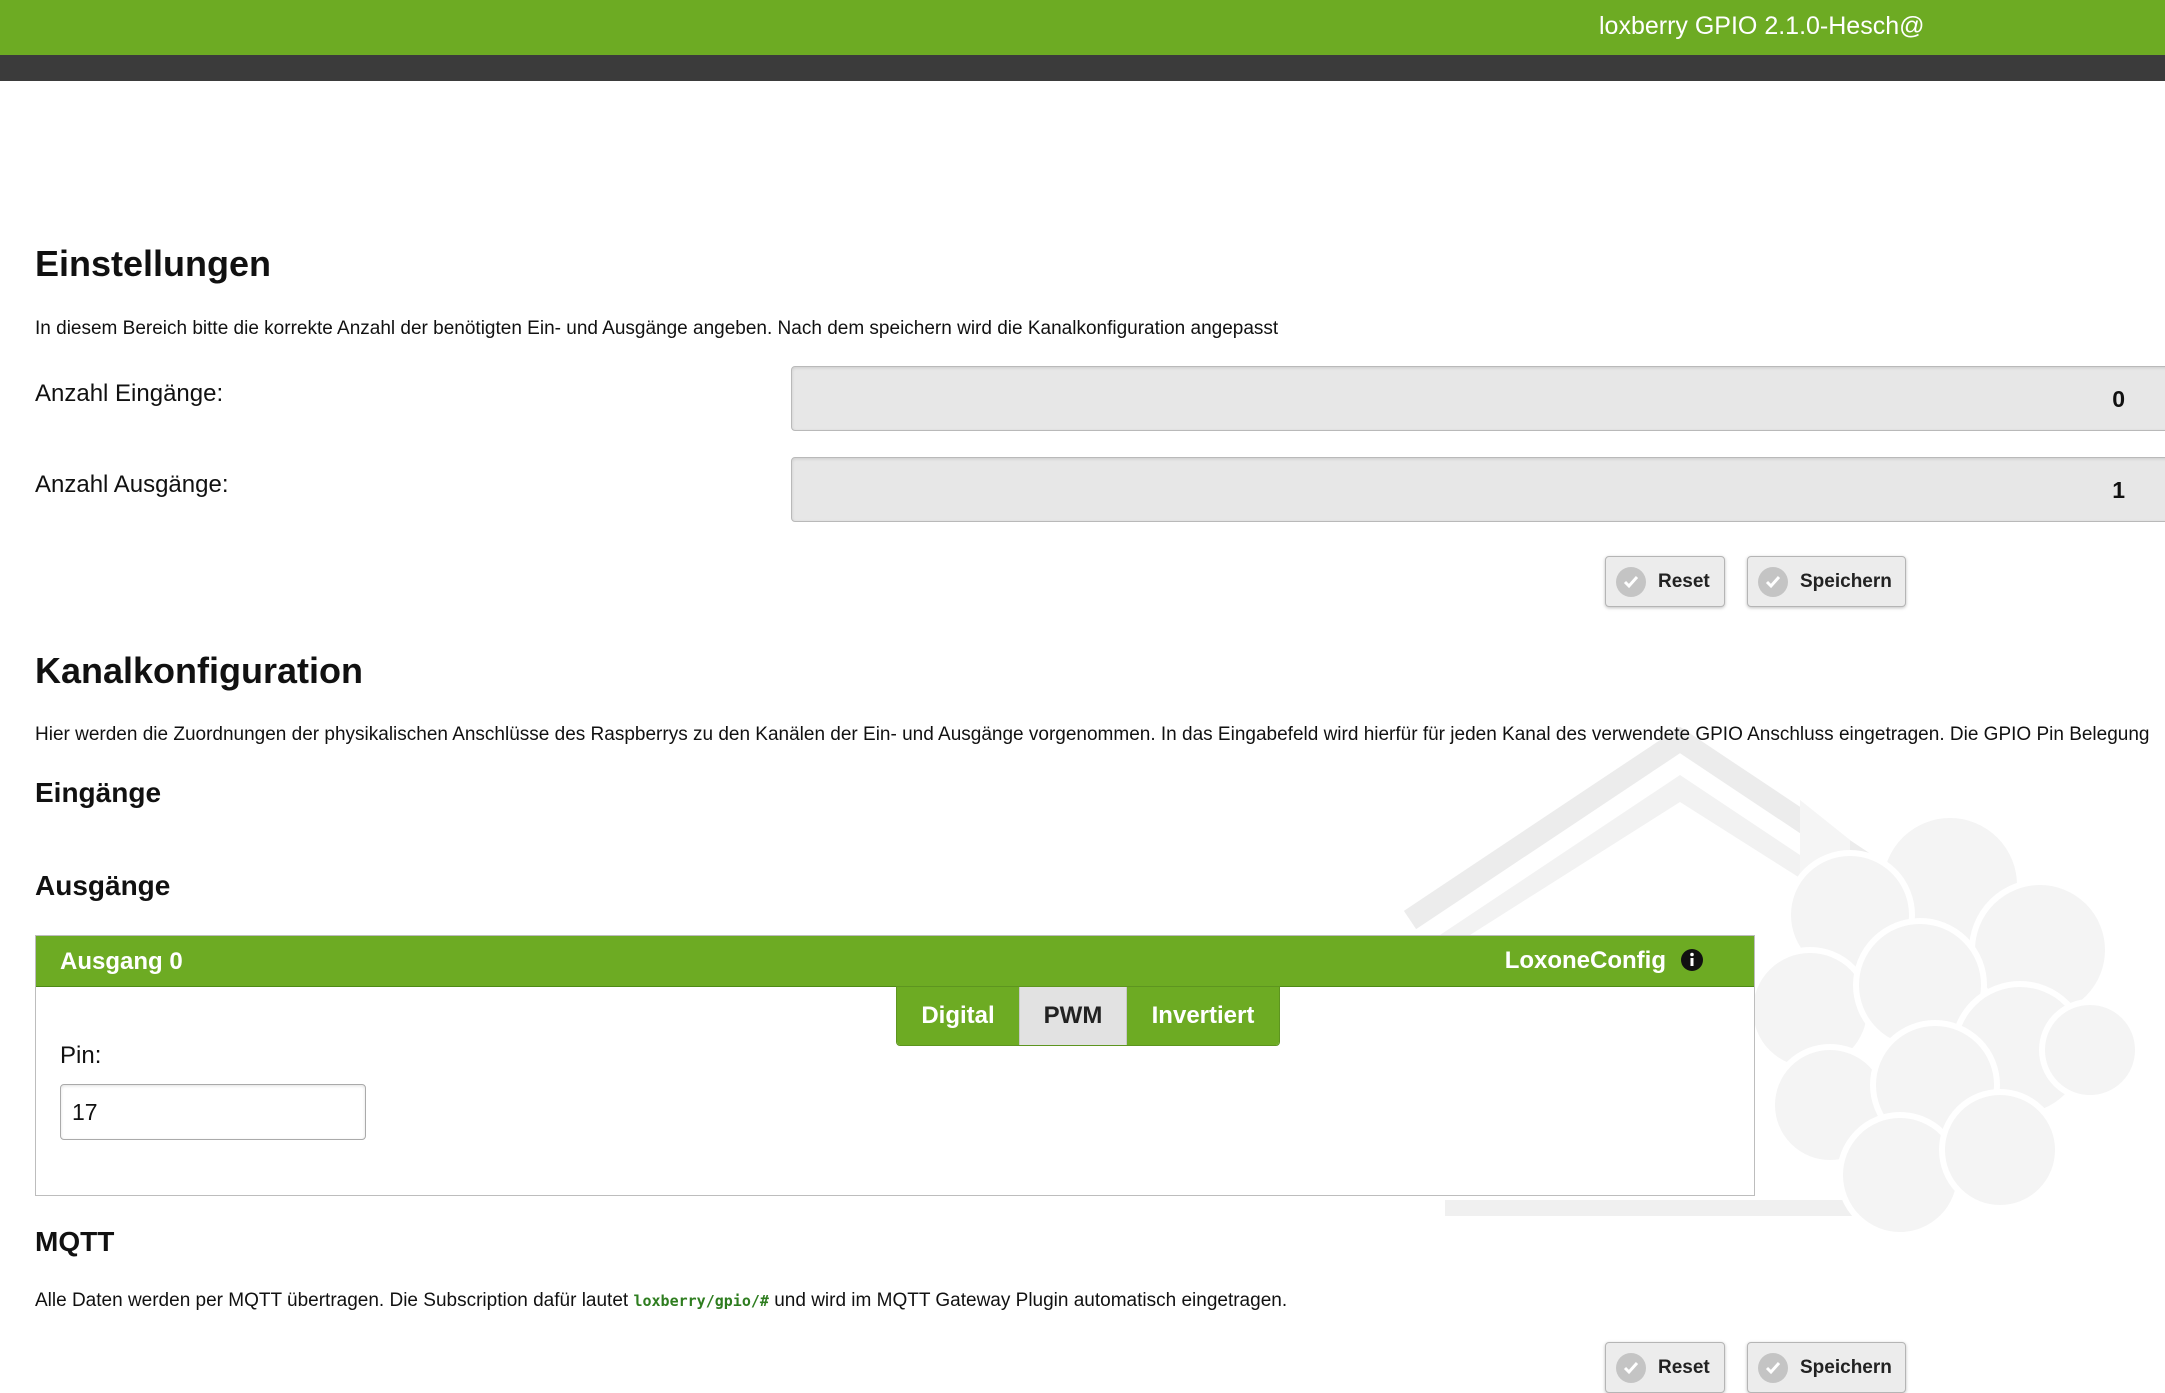 The height and width of the screenshot is (1393, 2165). I want to click on pin-label: Pin:, so click(81, 1055).